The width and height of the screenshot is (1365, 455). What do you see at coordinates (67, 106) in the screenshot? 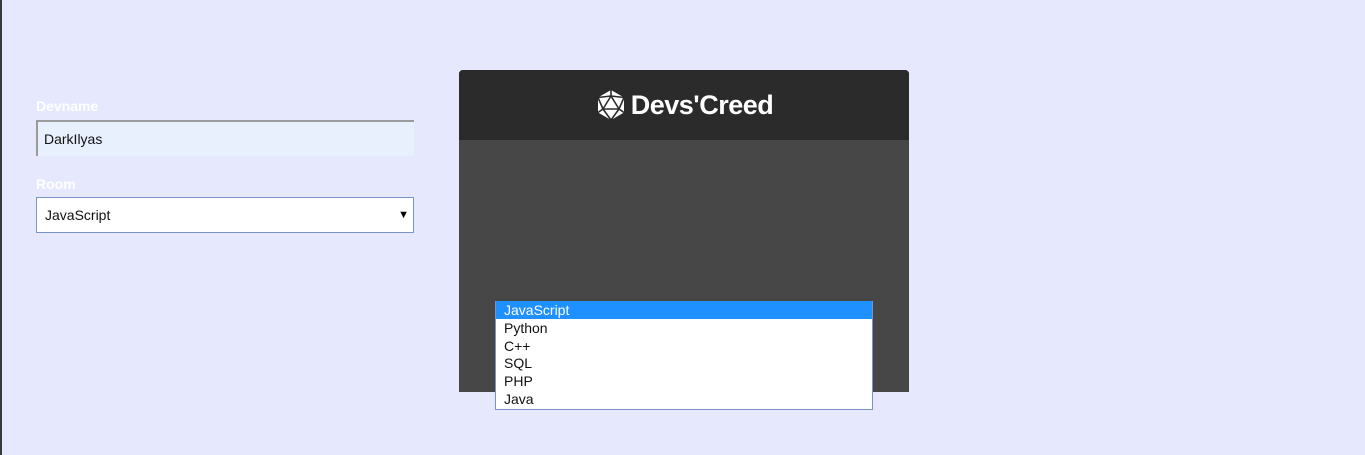
I see `devname-label: Devname` at bounding box center [67, 106].